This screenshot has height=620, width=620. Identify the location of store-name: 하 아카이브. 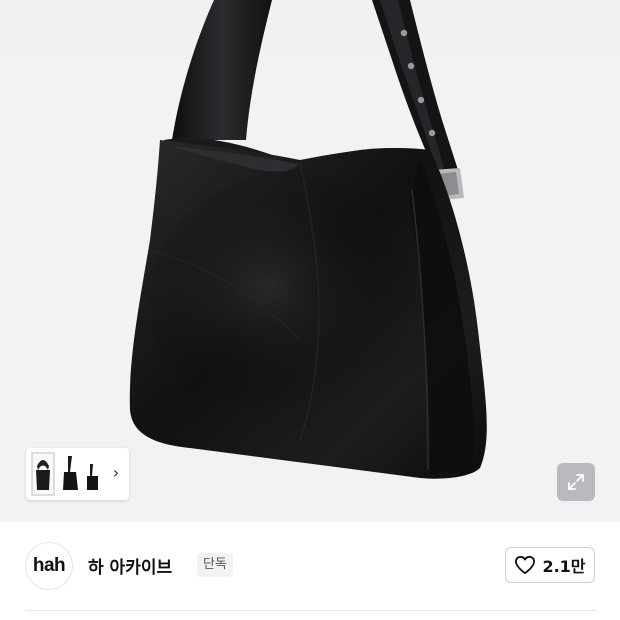
(130, 565).